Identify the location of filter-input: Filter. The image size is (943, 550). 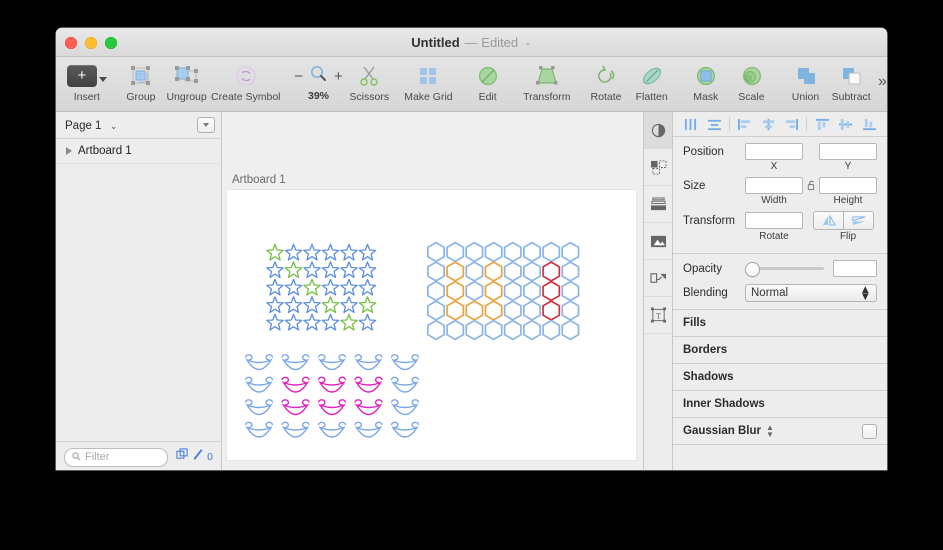
(116, 457).